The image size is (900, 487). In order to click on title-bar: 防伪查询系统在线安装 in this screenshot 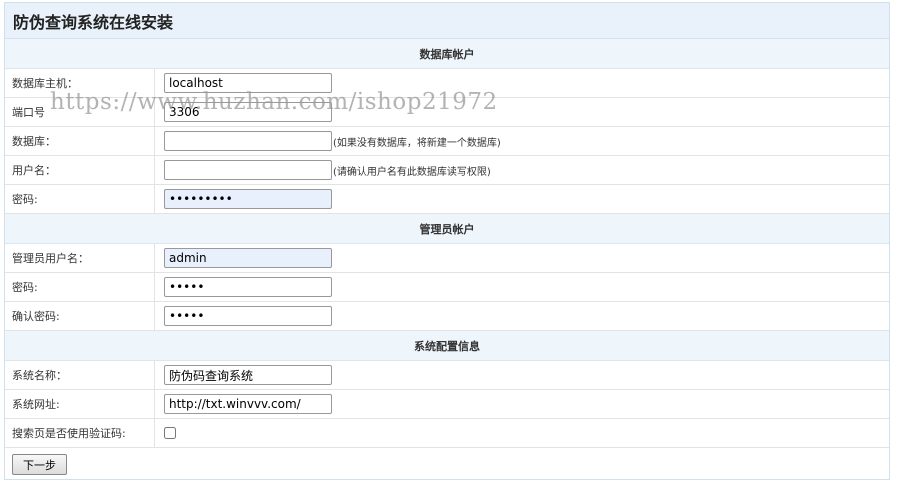, I will do `click(447, 21)`.